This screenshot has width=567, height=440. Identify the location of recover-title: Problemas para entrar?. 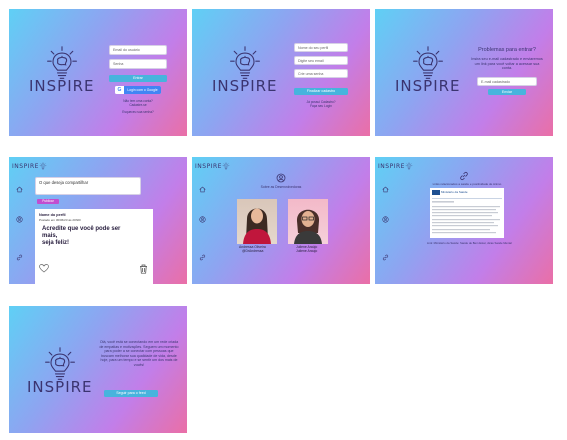
(507, 50).